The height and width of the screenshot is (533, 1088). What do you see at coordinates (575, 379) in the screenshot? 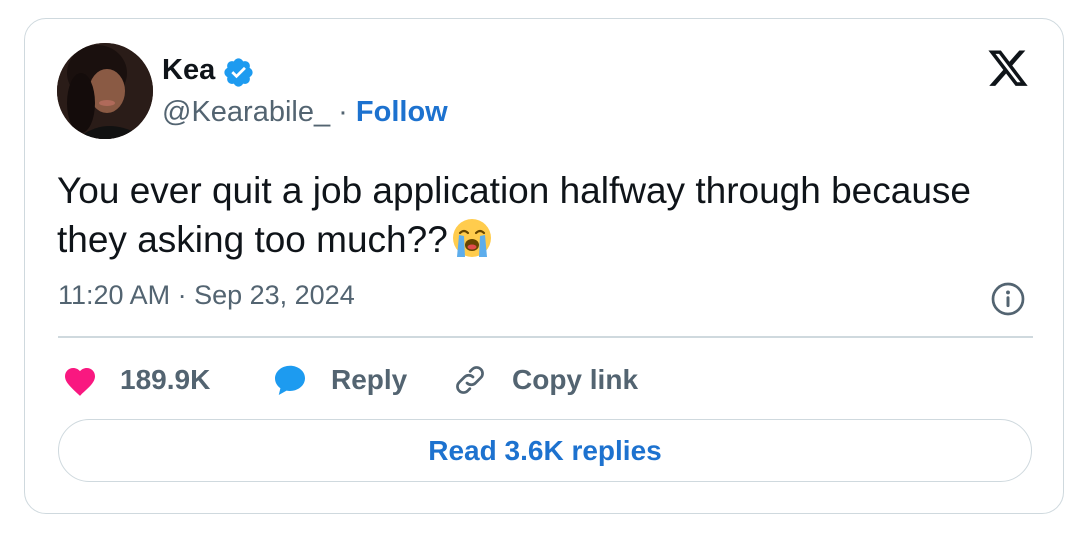
I see `copy-link-label: Copy link` at bounding box center [575, 379].